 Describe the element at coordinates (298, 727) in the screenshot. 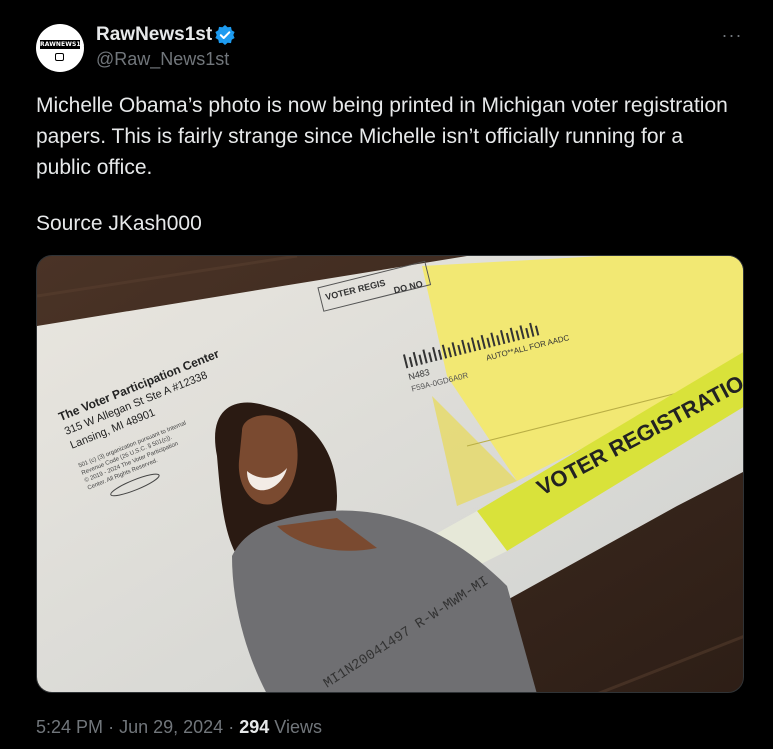

I see `views-label: Views` at that location.